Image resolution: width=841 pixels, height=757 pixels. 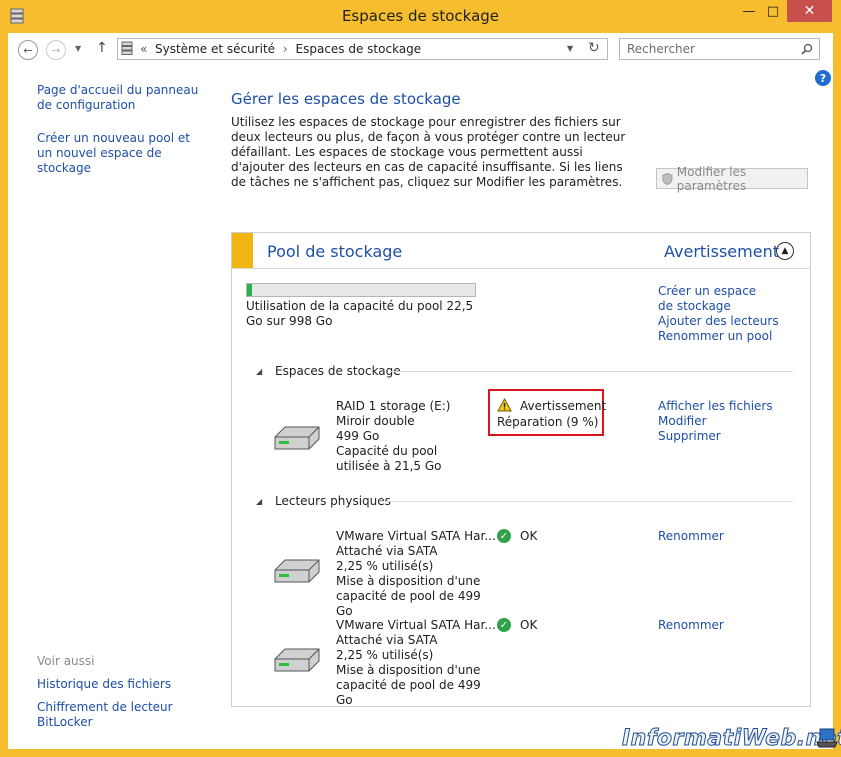 What do you see at coordinates (346, 99) in the screenshot?
I see `page-title: Gérer les espaces de stockage` at bounding box center [346, 99].